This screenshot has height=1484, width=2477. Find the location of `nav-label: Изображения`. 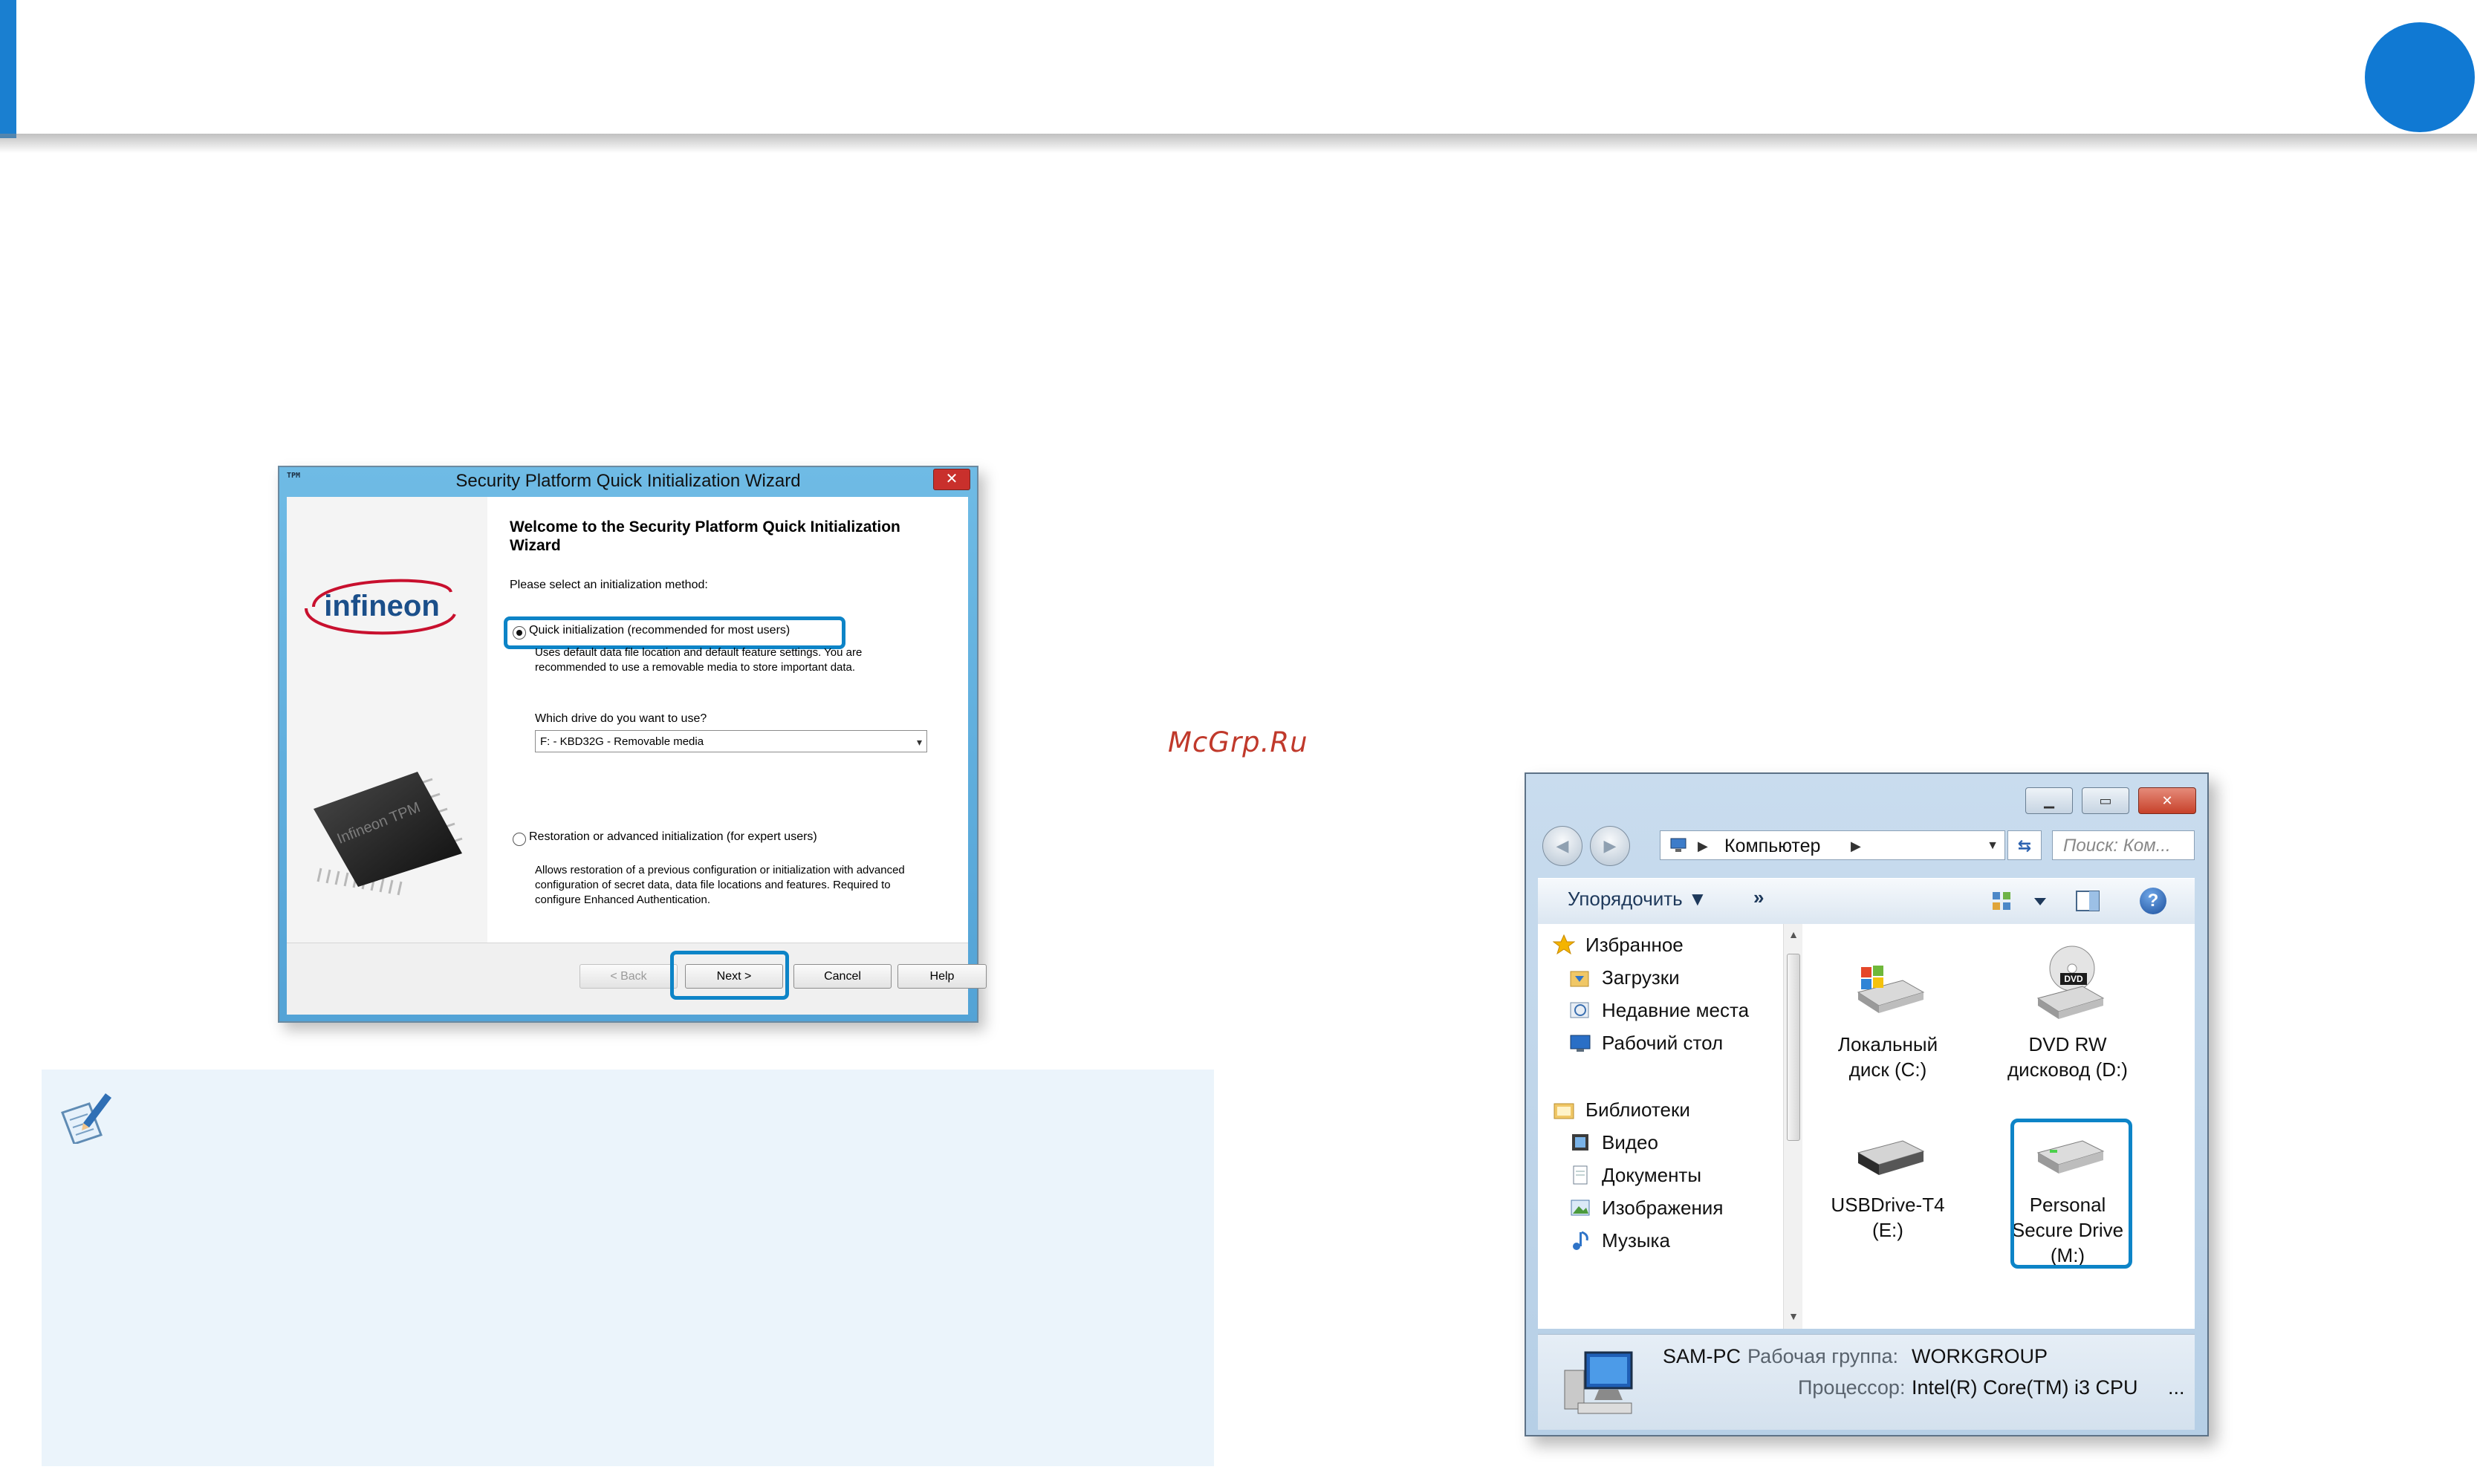

nav-label: Изображения is located at coordinates (1663, 1208).